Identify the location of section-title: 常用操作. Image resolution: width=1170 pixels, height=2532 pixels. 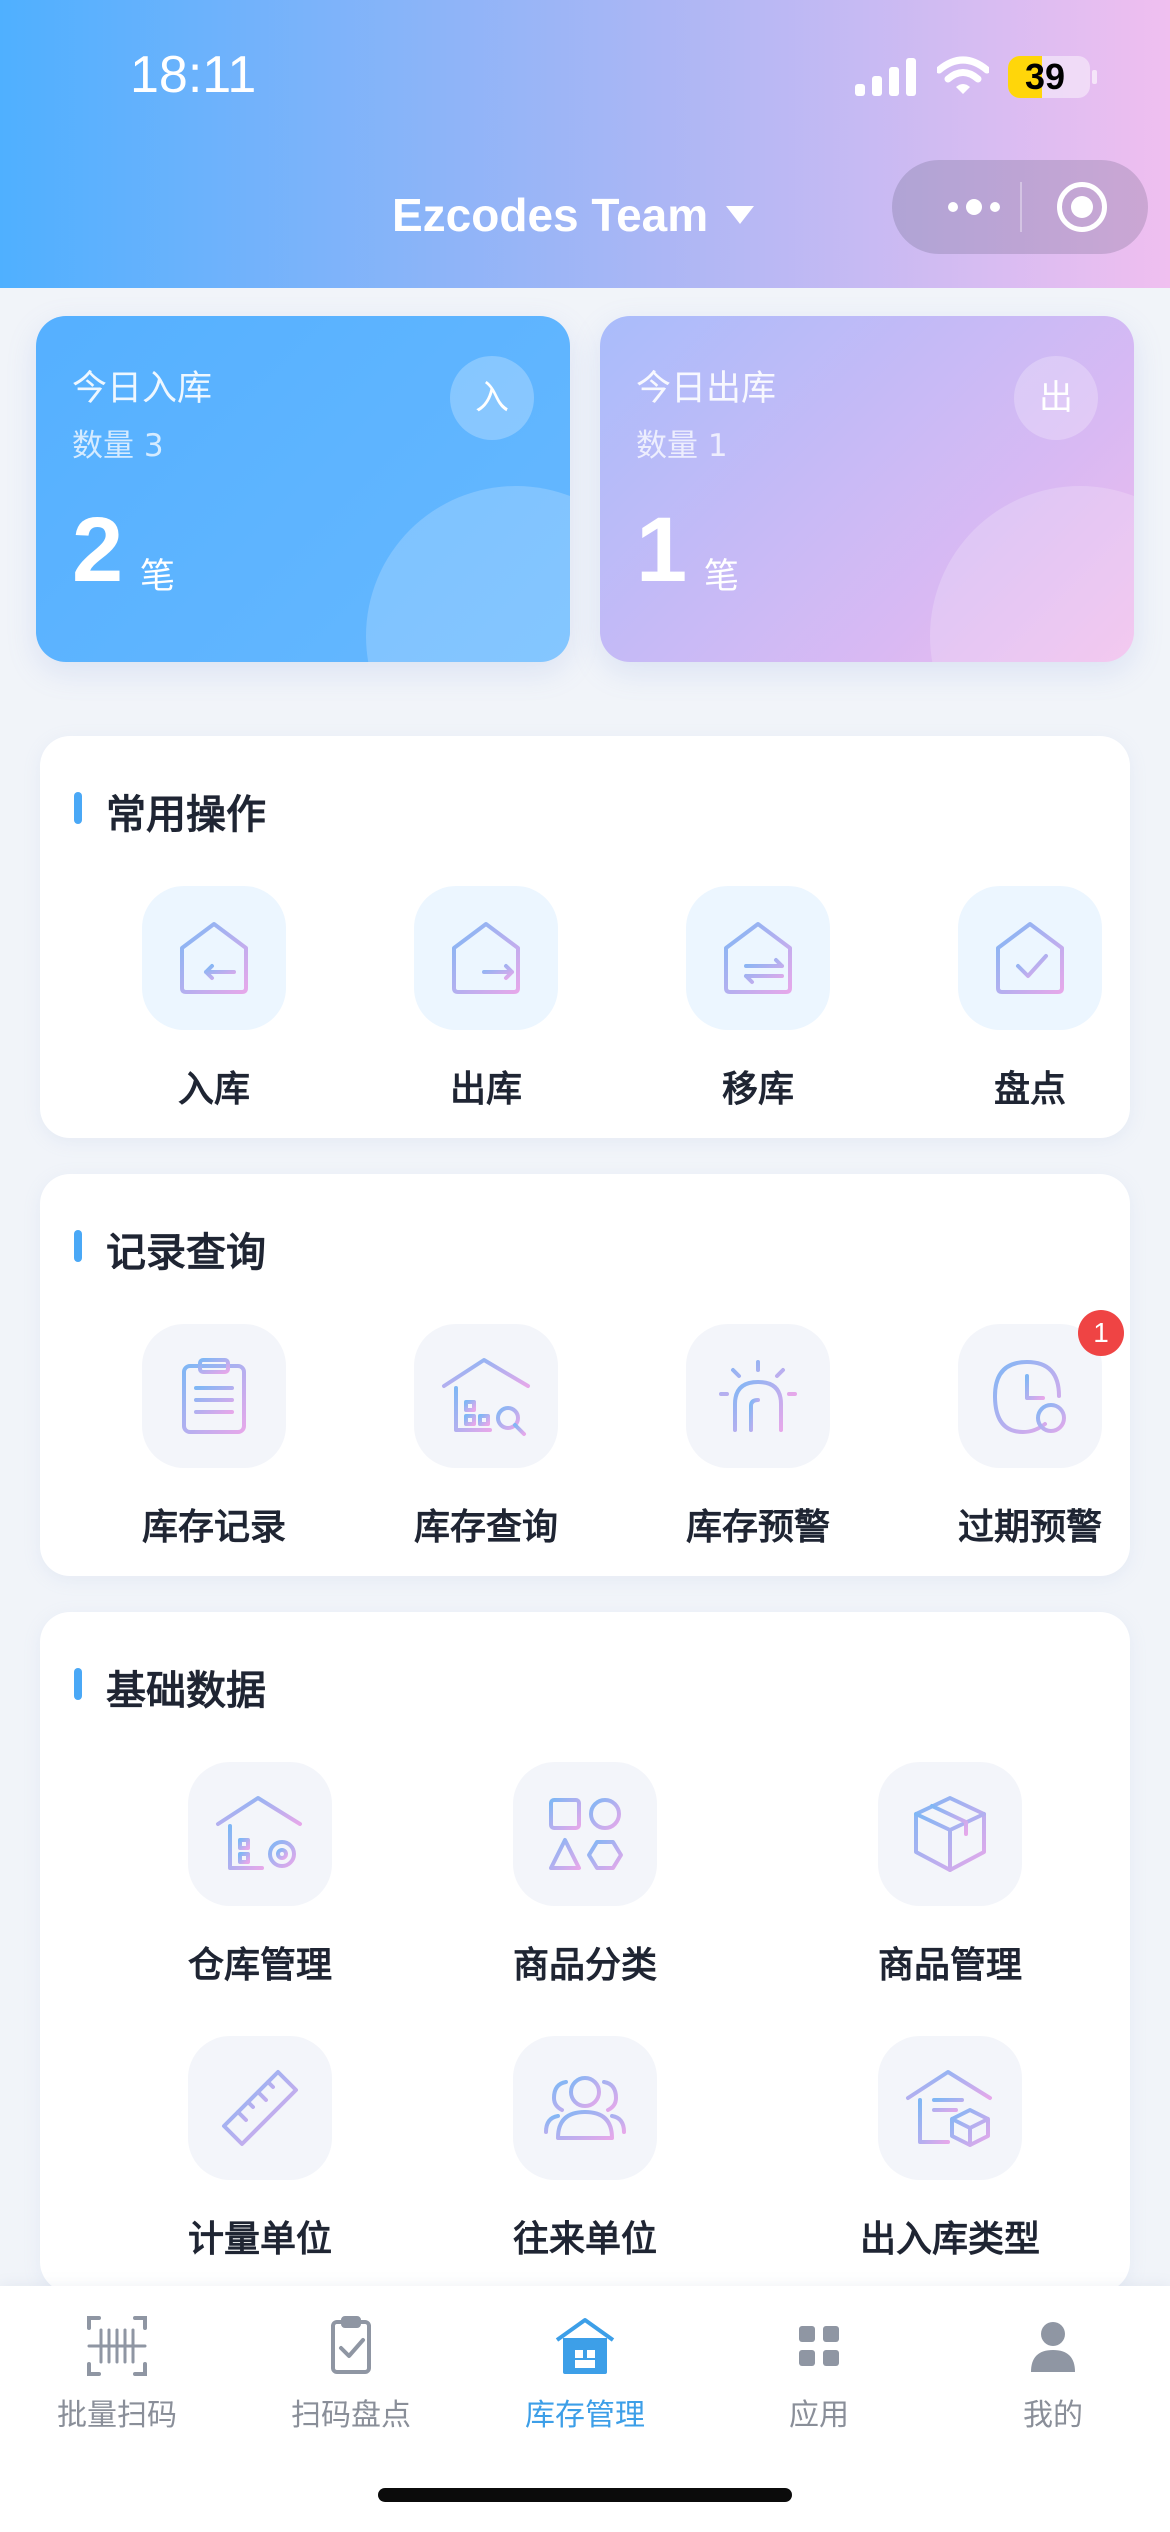
(186, 815).